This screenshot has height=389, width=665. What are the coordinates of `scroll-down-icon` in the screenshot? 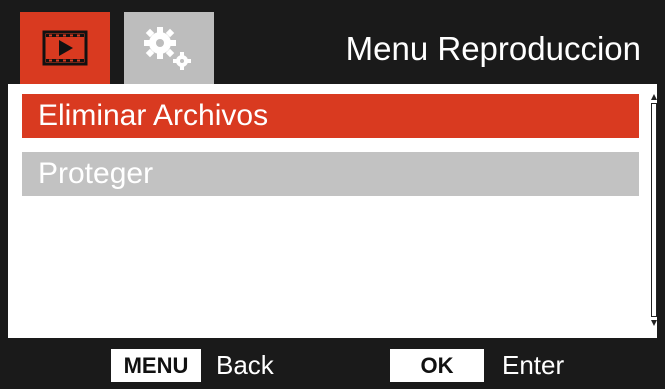 It's located at (654, 323).